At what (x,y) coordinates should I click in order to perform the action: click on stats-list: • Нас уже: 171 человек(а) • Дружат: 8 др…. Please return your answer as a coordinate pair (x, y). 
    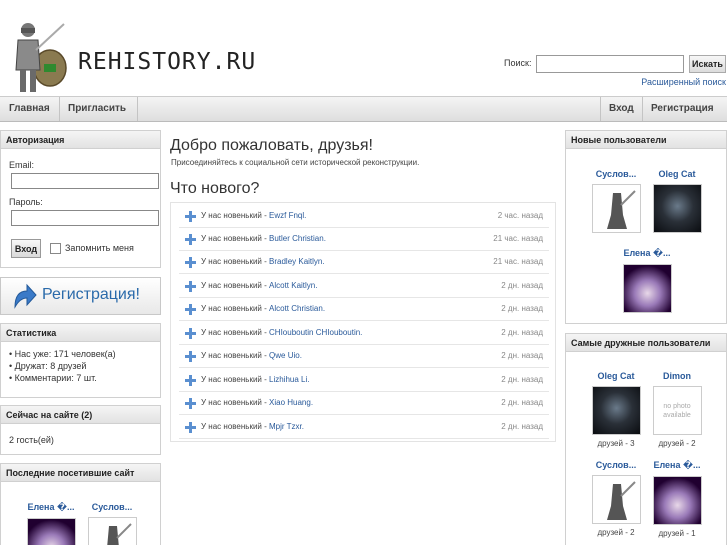
    Looking at the image, I should click on (80, 363).